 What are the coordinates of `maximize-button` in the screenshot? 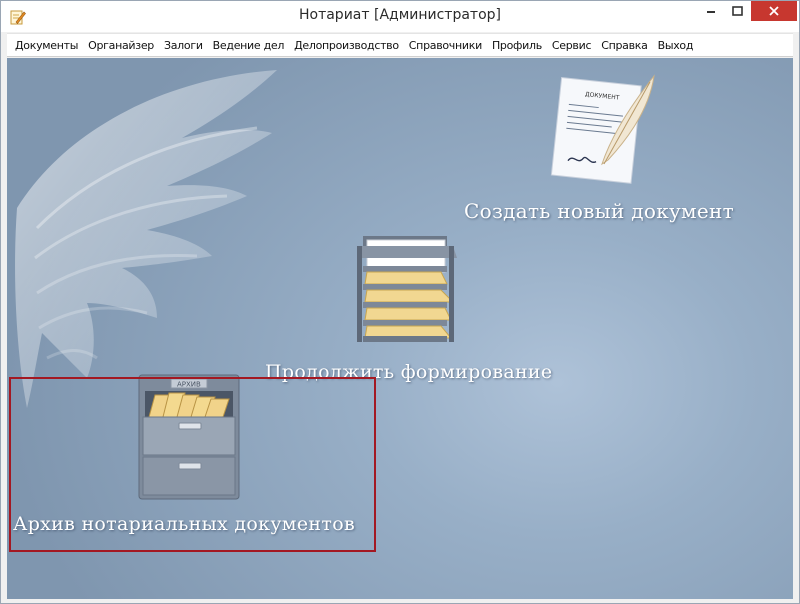 It's located at (737, 11).